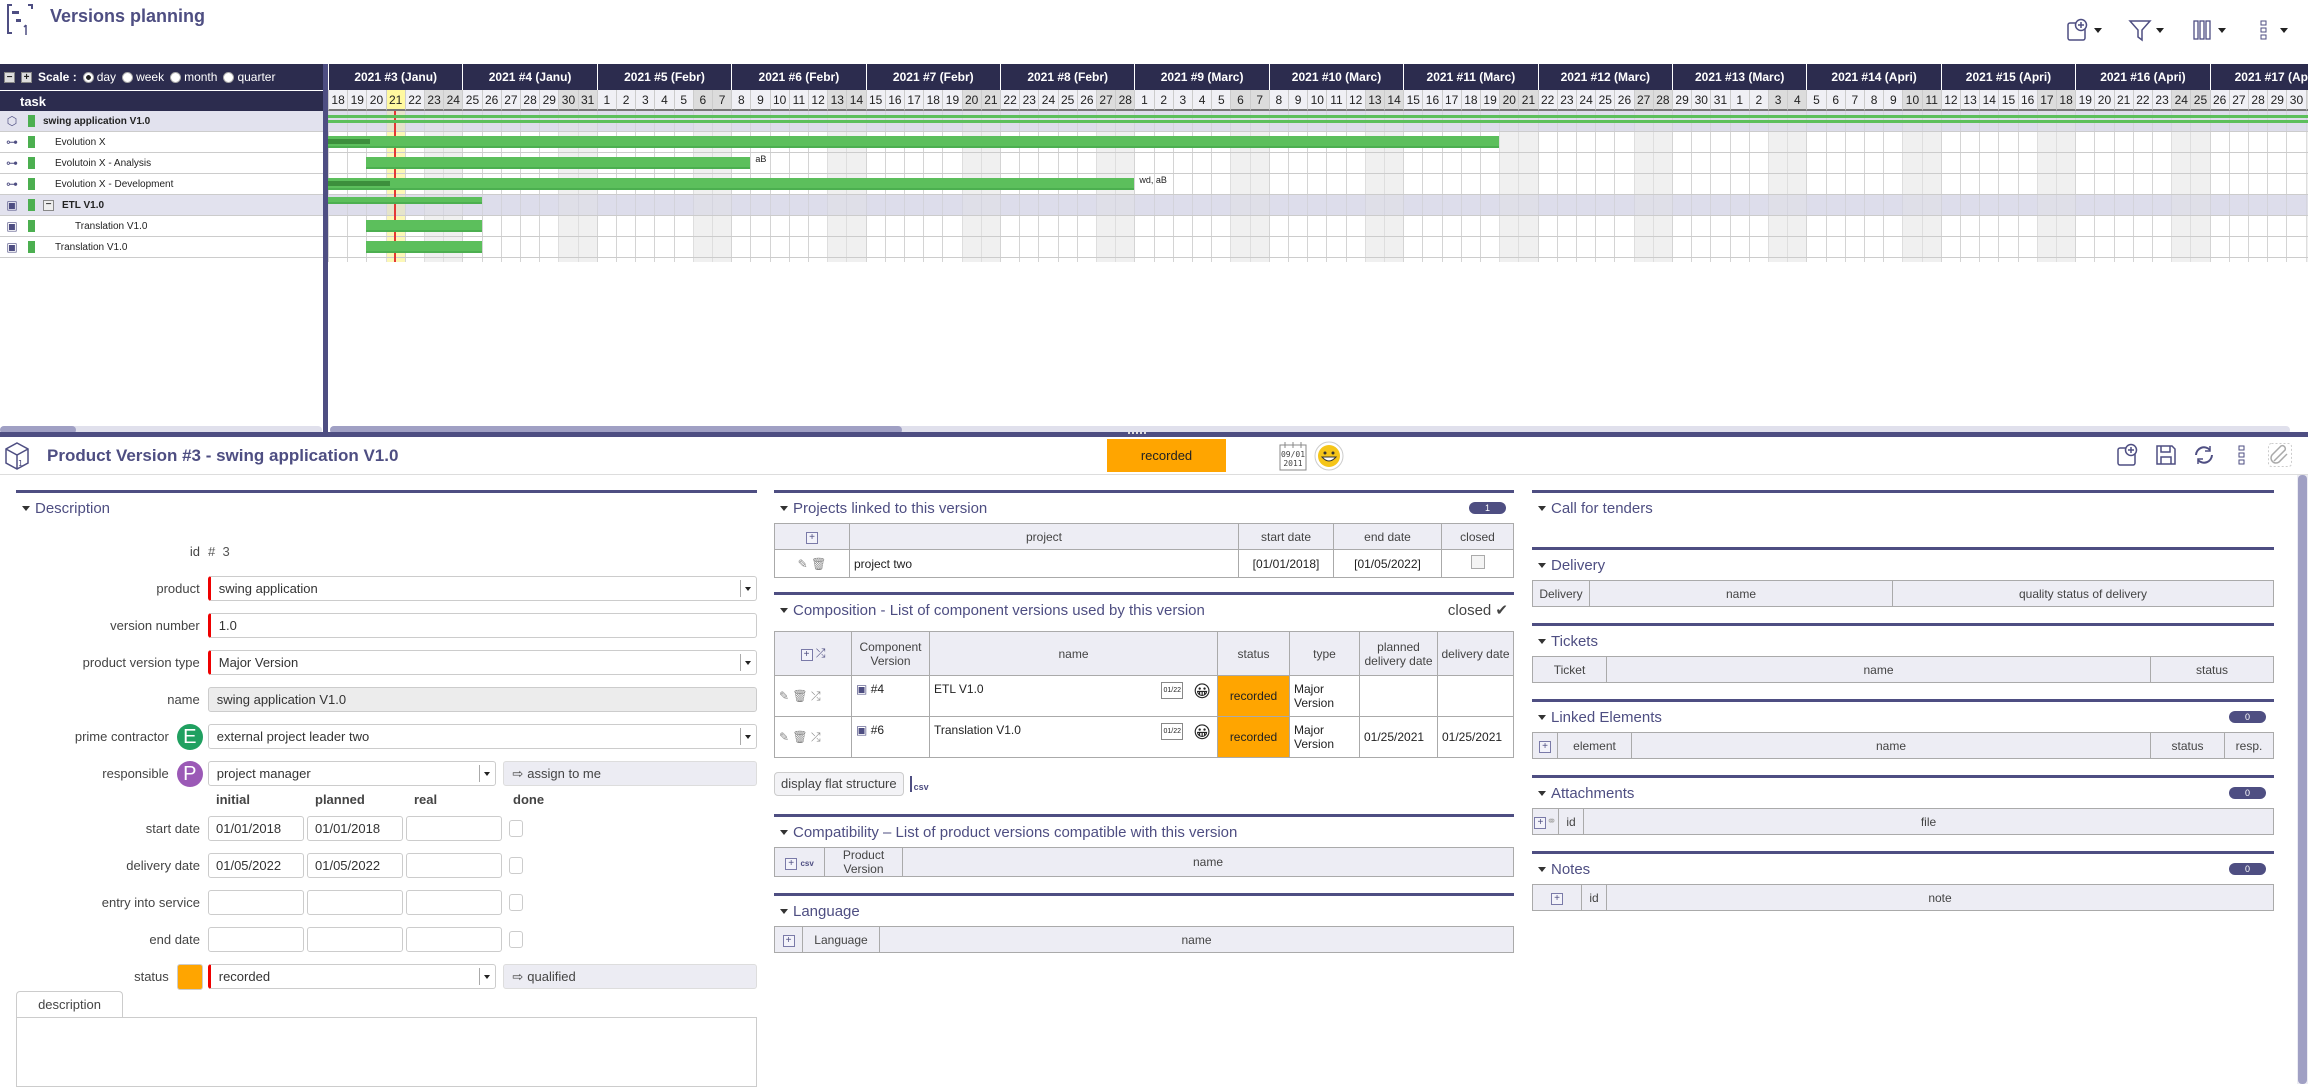  Describe the element at coordinates (2204, 455) in the screenshot. I see `refresh-icon` at that location.